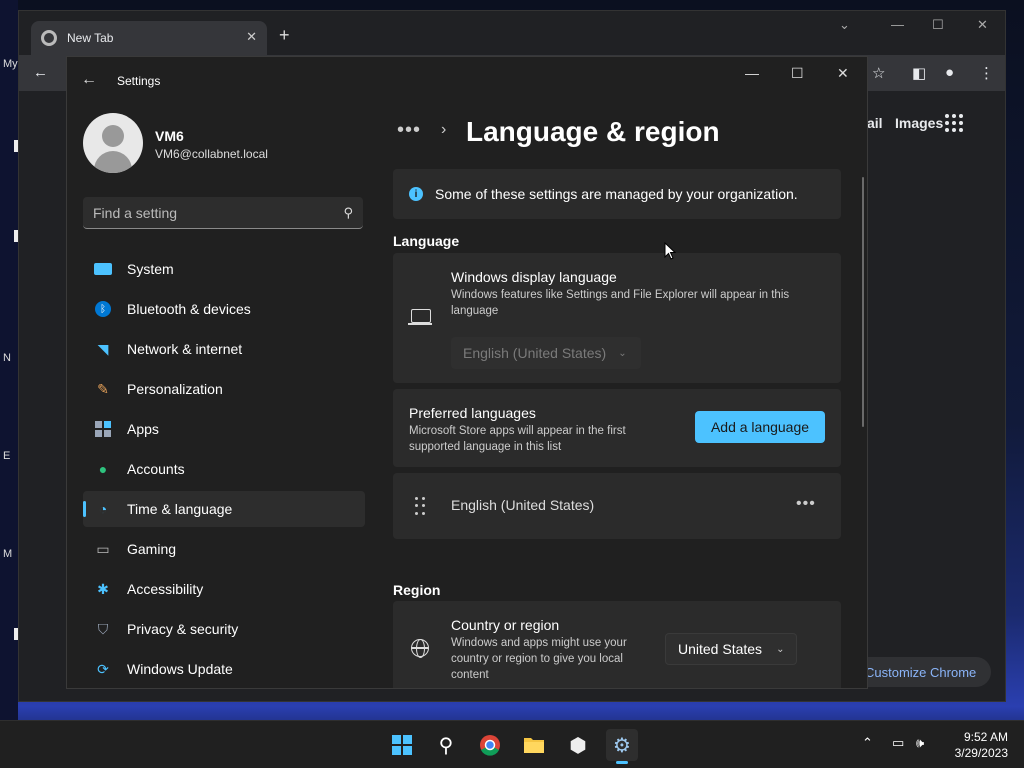  I want to click on chrome-tab-title: New Tab, so click(90, 38).